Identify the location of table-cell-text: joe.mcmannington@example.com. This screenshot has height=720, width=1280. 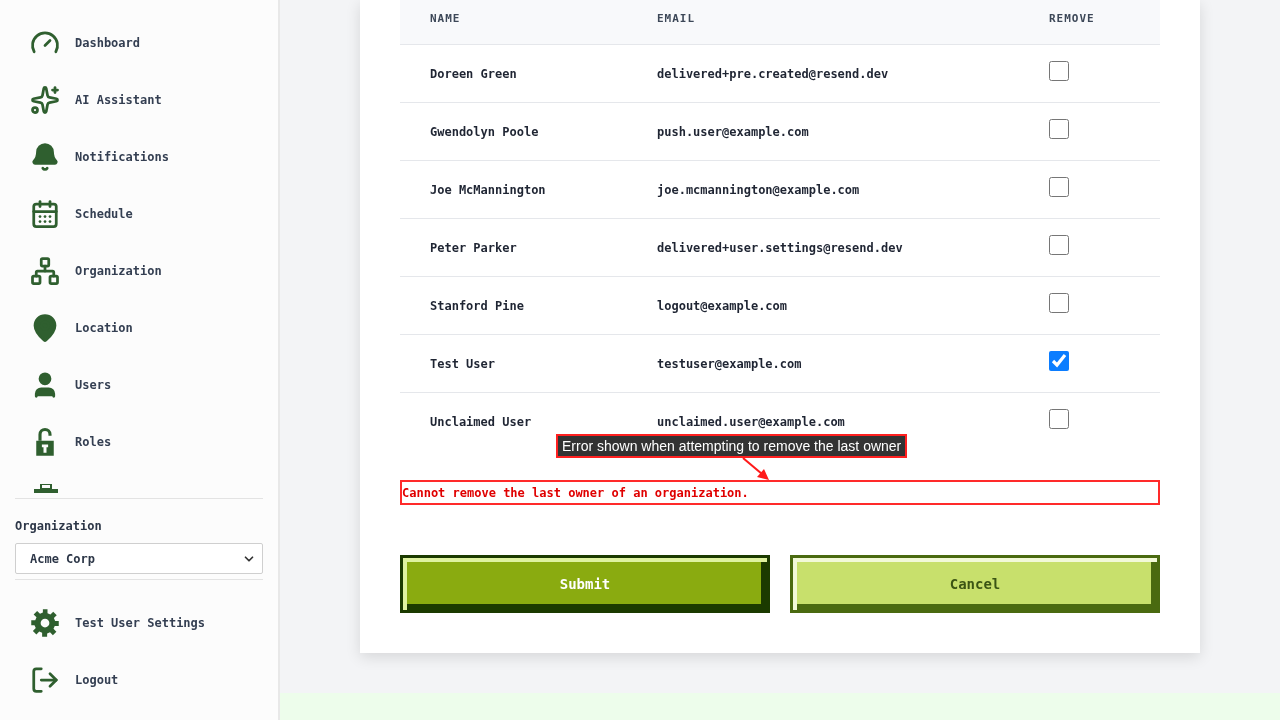
(758, 190).